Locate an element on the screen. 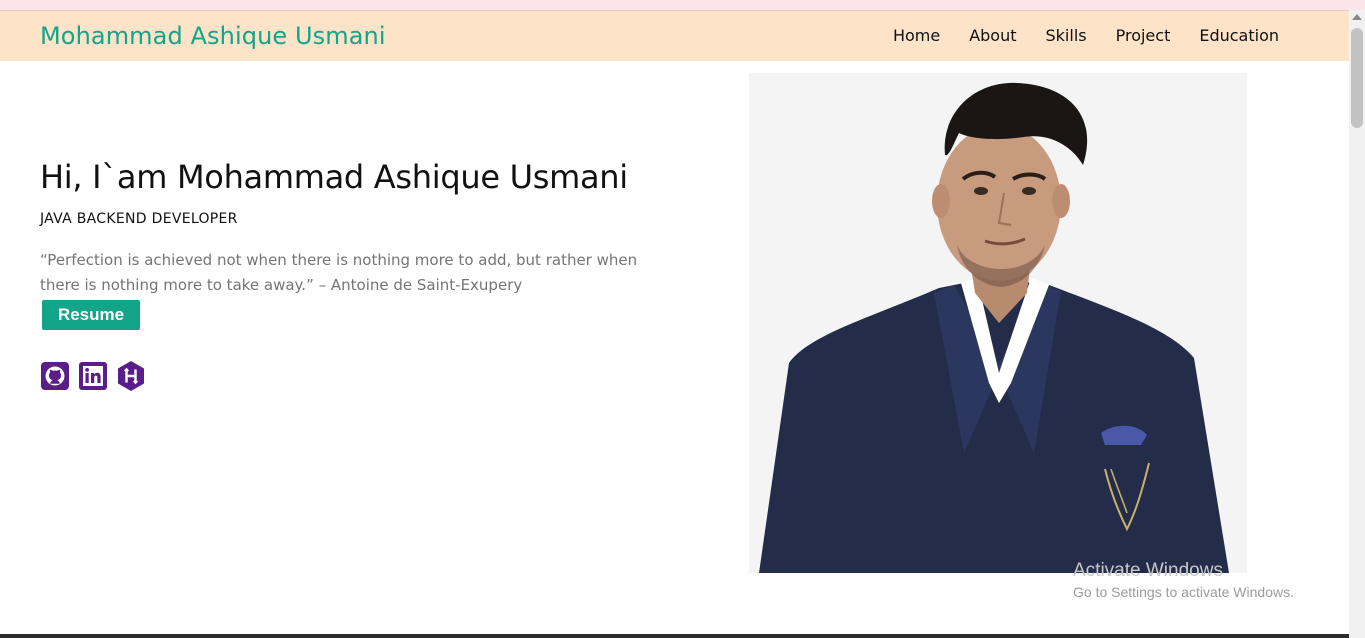  nav-link-about: About is located at coordinates (992, 35).